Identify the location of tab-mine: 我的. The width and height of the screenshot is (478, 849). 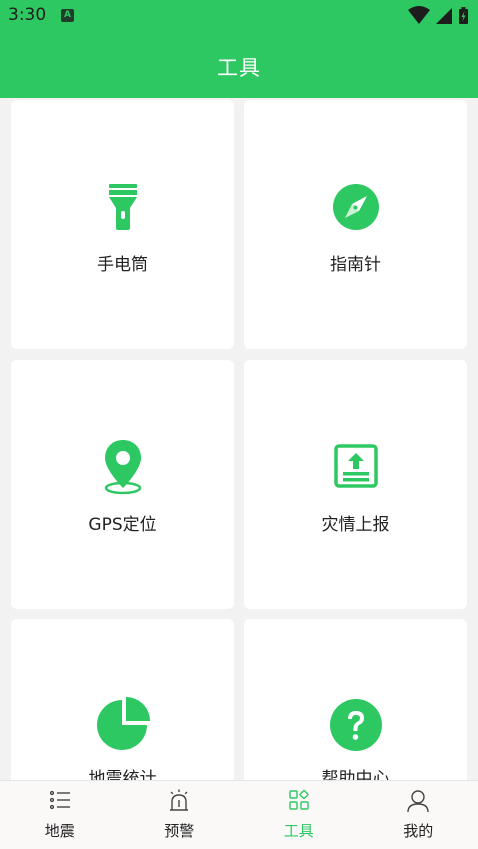
(418, 815).